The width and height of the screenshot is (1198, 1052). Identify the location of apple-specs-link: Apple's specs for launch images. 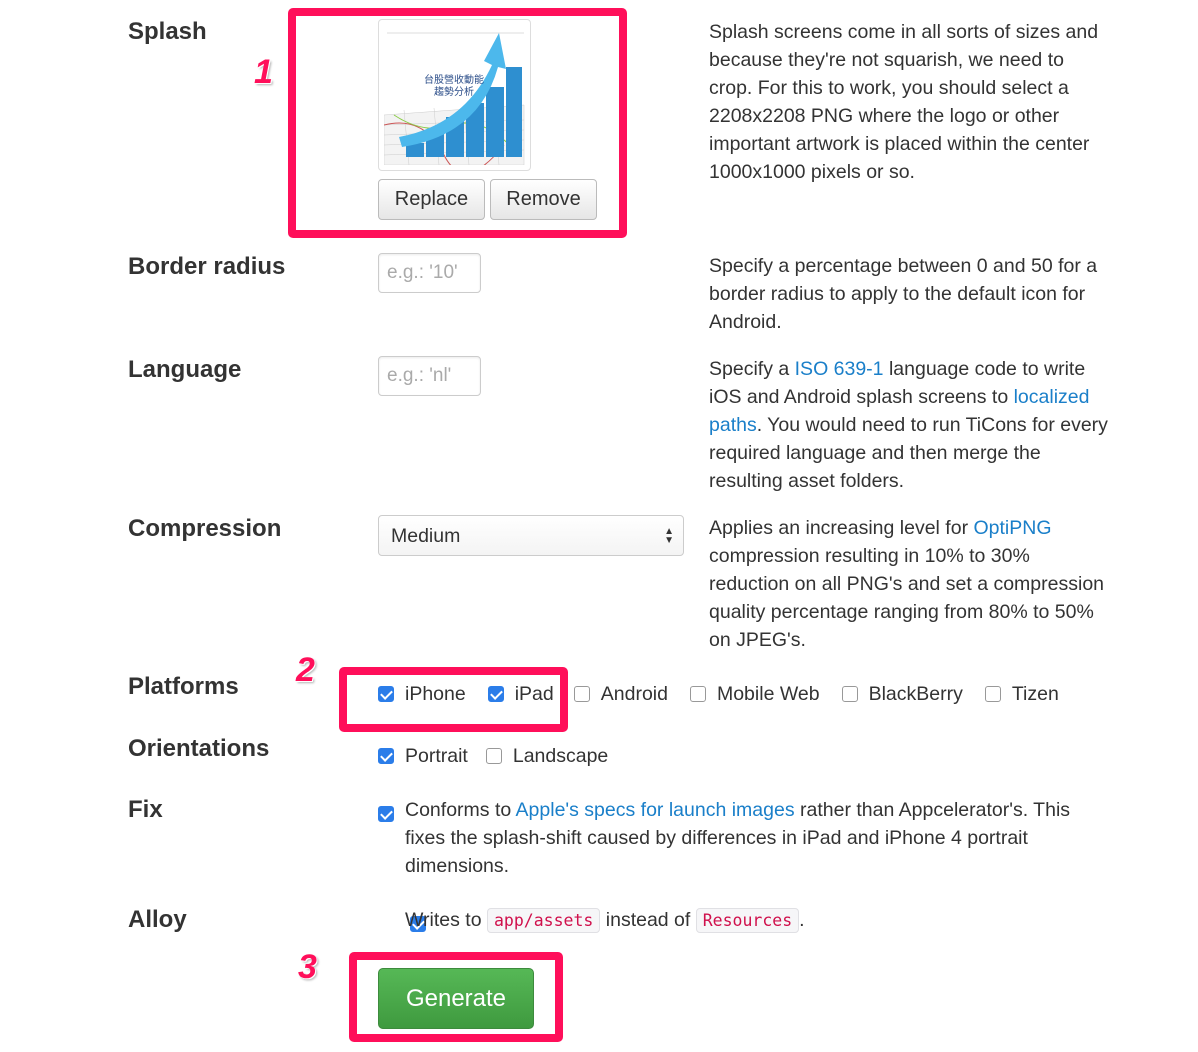
(655, 810).